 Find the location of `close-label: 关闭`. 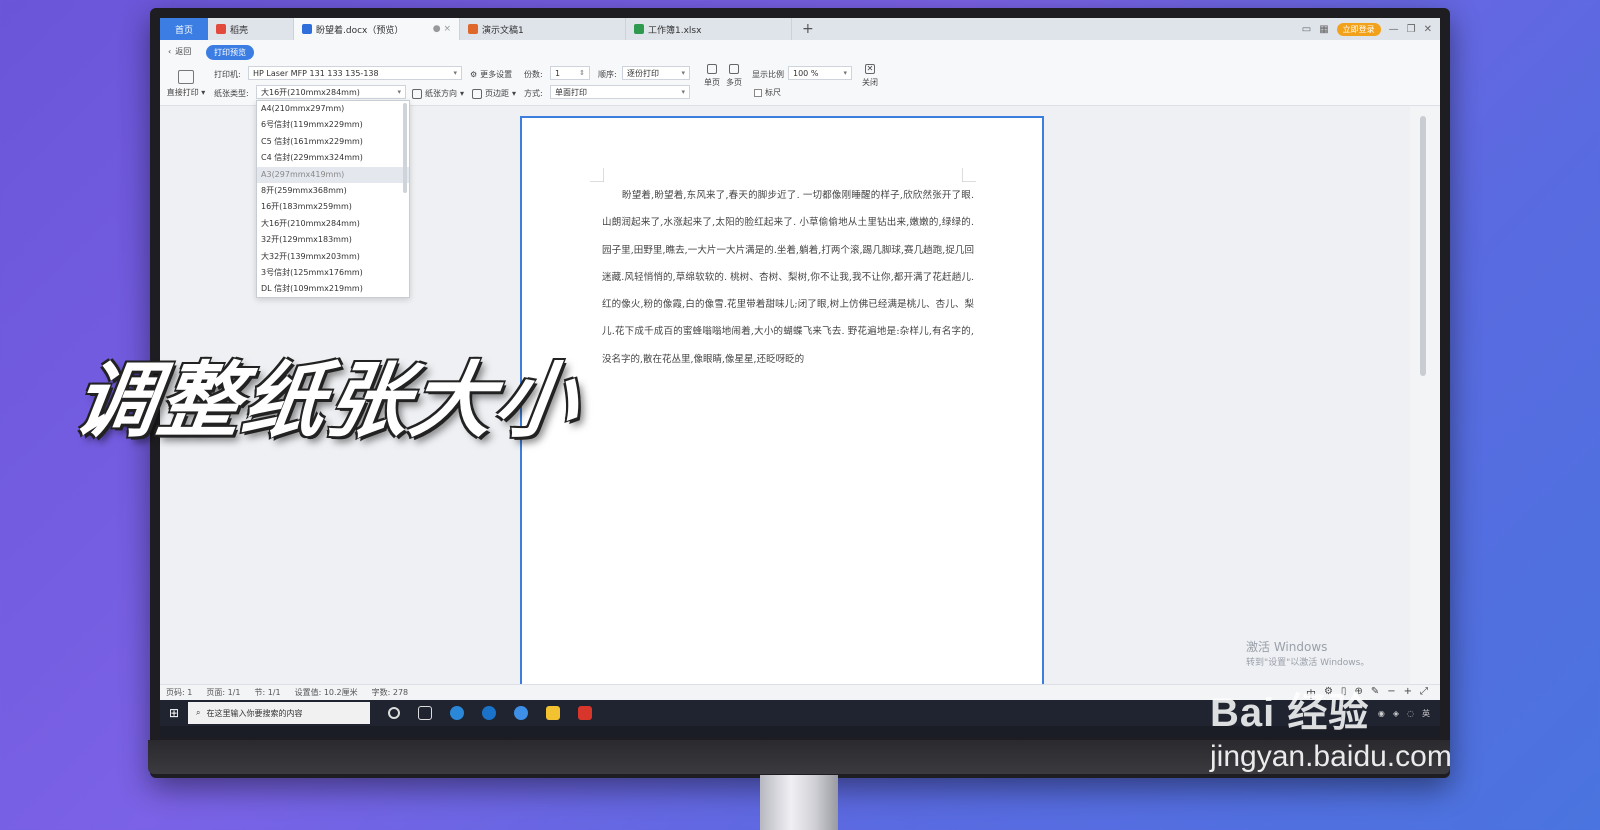

close-label: 关闭 is located at coordinates (870, 82).